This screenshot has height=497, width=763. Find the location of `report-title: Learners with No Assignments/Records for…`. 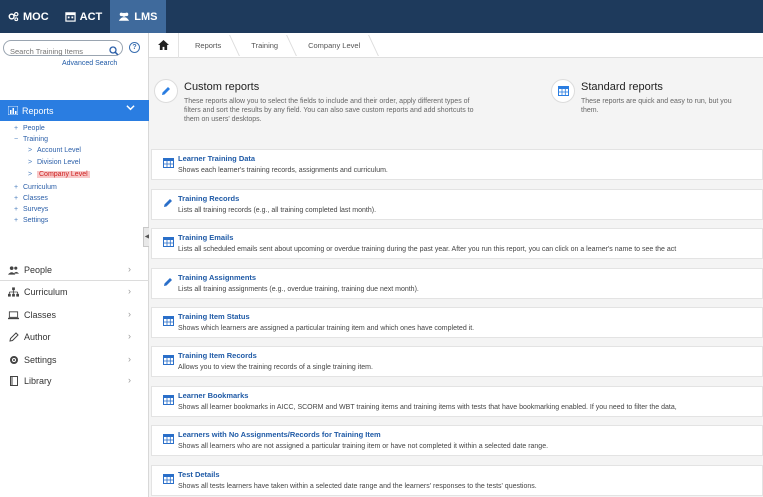

report-title: Learners with No Assignments/Records for… is located at coordinates (279, 434).